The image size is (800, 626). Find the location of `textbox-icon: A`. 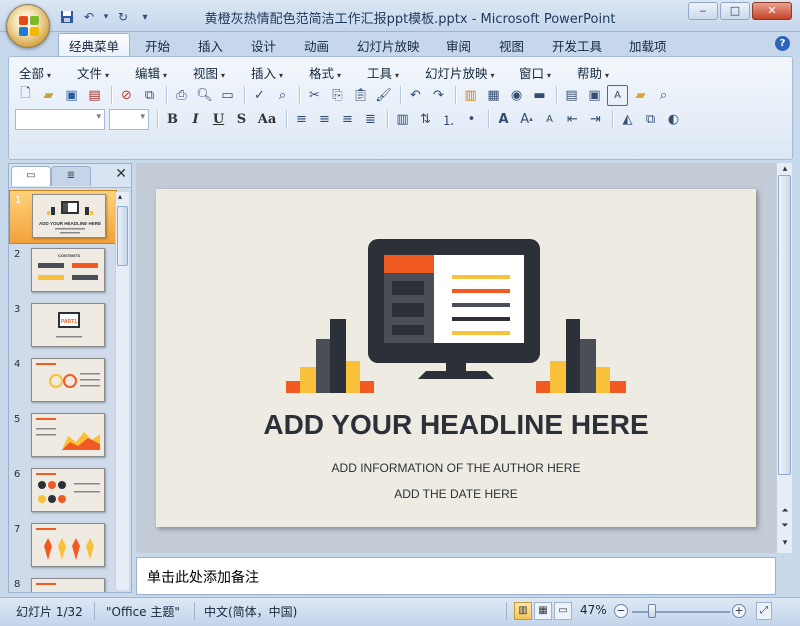

textbox-icon: A is located at coordinates (617, 95).